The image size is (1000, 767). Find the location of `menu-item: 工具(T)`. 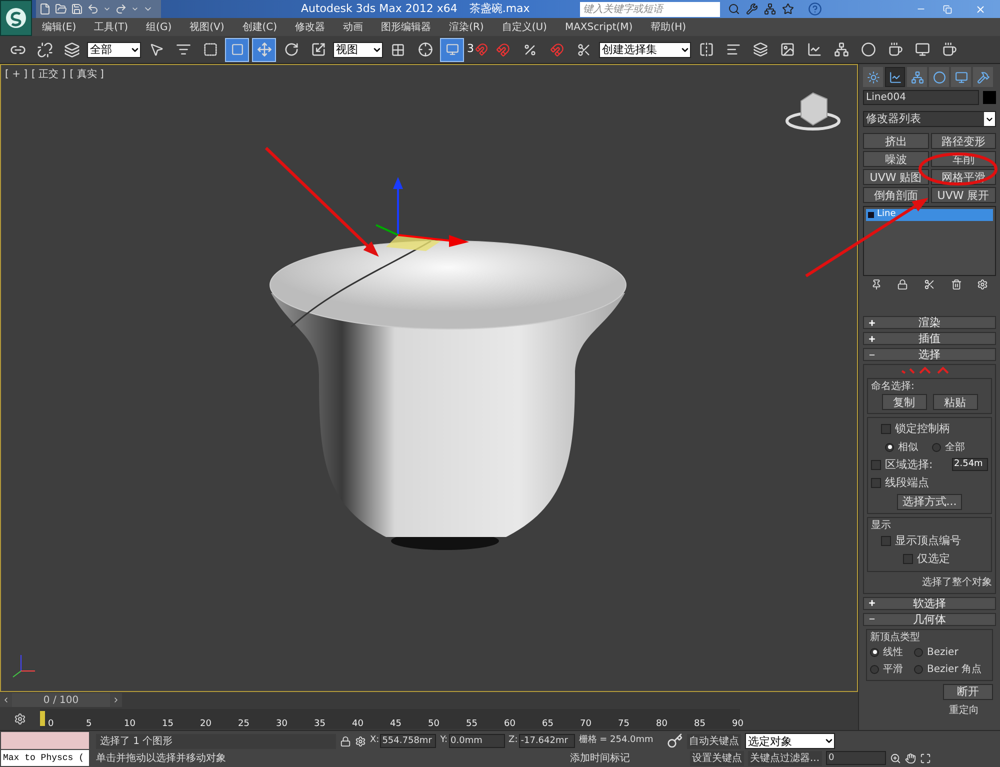

menu-item: 工具(T) is located at coordinates (111, 27).